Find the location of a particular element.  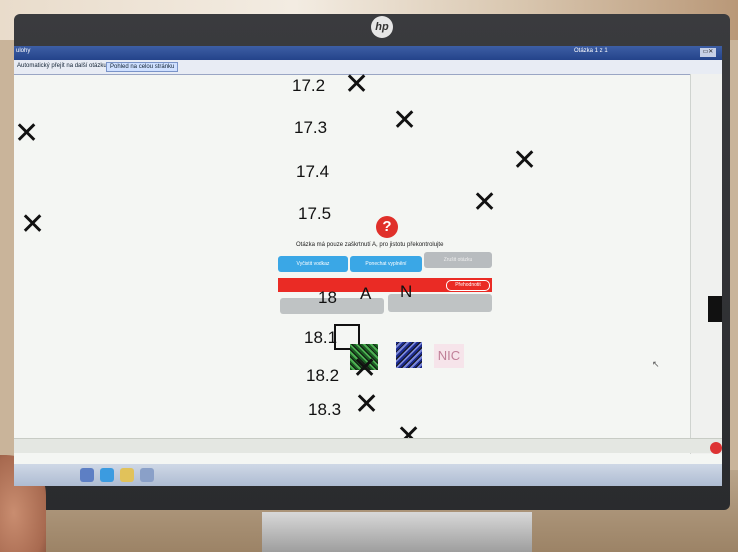

keep-button: Ponechat vyplnění is located at coordinates (386, 264).